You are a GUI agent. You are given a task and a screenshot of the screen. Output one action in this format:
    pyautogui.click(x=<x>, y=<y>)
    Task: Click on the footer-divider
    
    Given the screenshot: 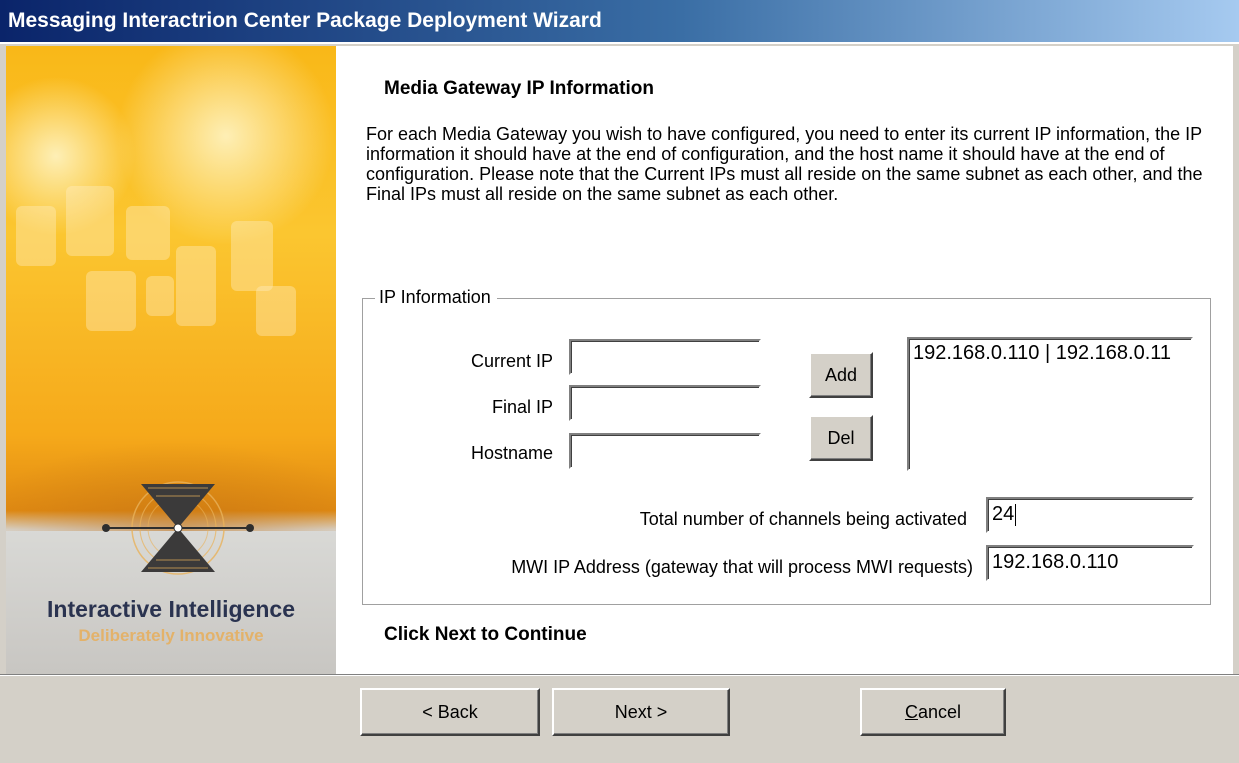 What is the action you would take?
    pyautogui.click(x=619, y=675)
    